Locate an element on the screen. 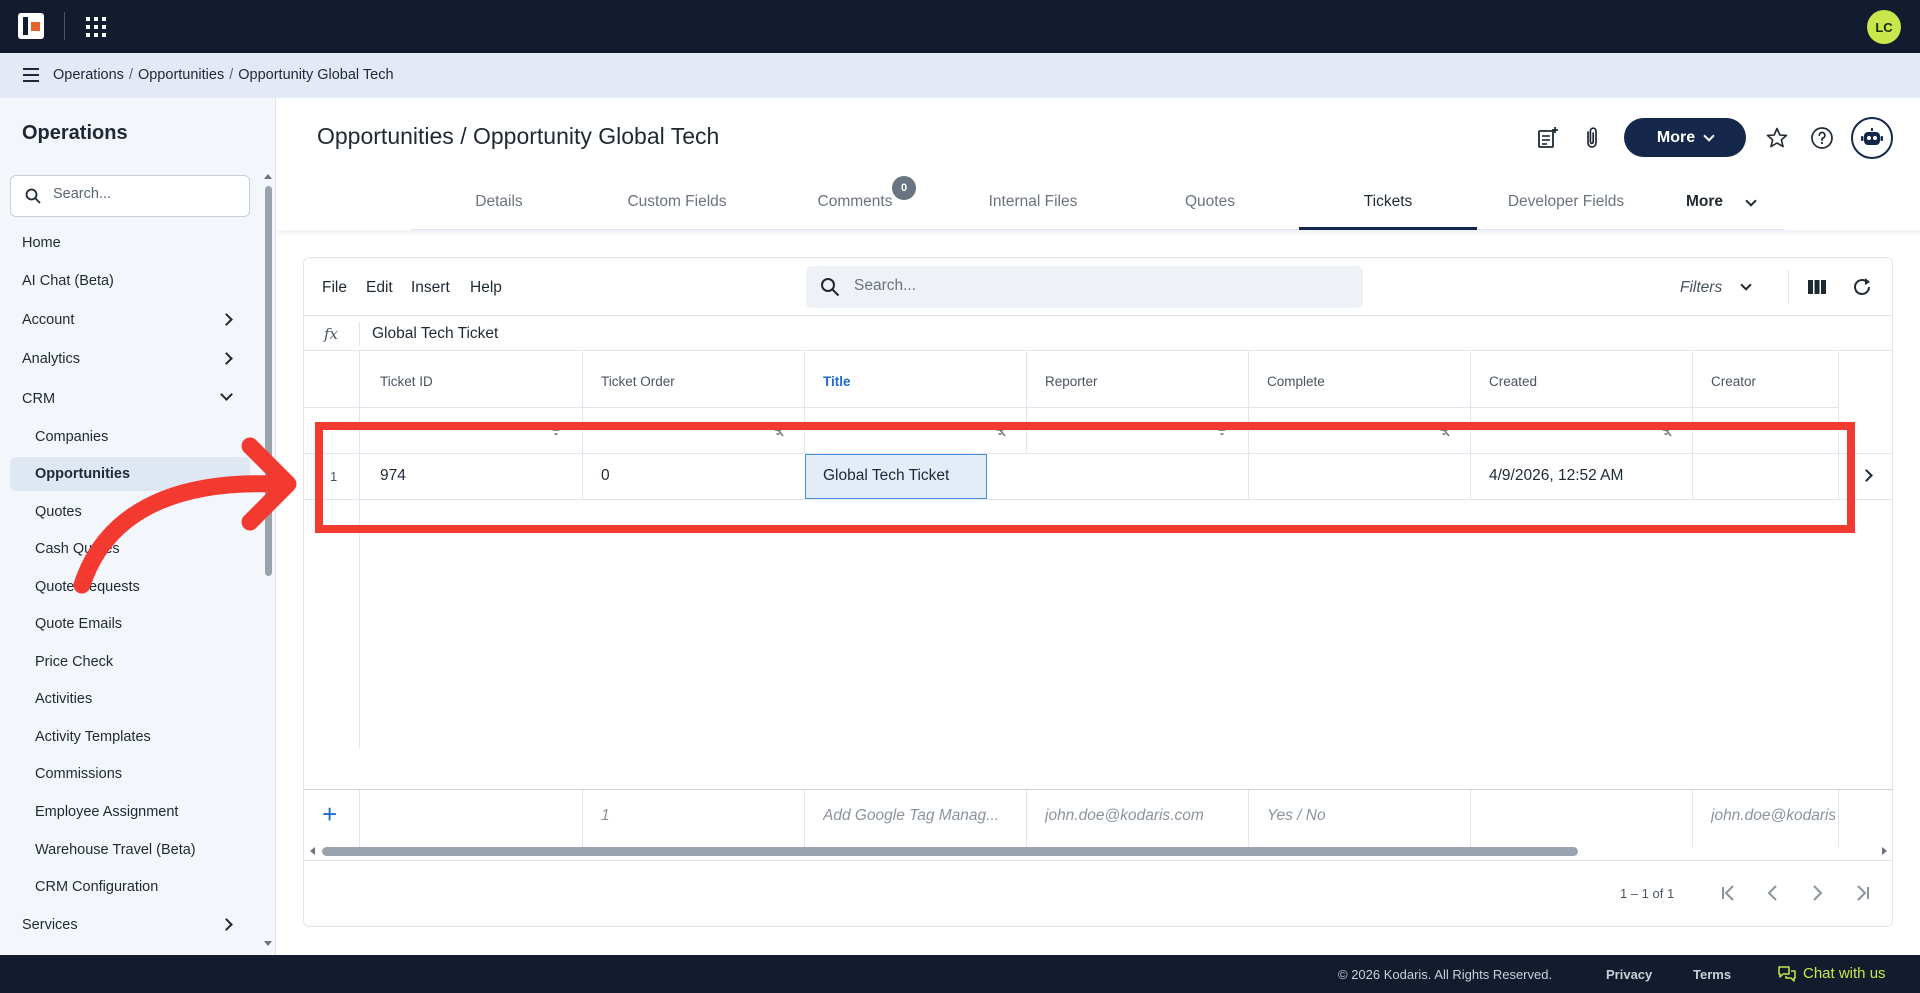 Image resolution: width=1920 pixels, height=993 pixels. menu-icon is located at coordinates (31, 75).